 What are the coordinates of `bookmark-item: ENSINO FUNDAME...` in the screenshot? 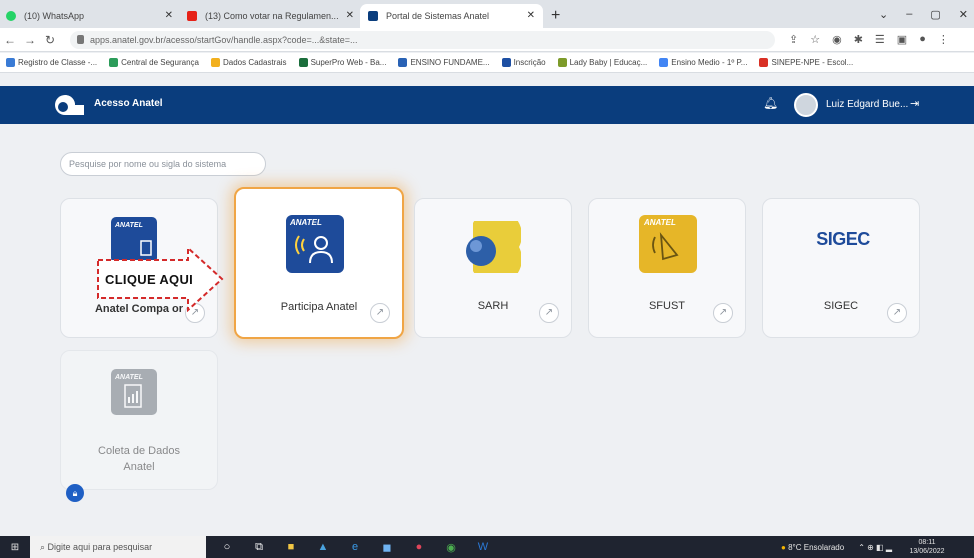 It's located at (444, 62).